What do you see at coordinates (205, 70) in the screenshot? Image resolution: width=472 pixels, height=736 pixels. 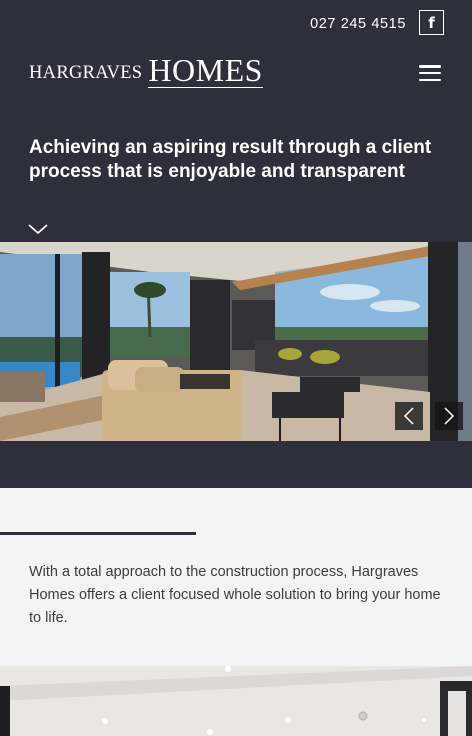 I see `logo-word-homes: HOMES` at bounding box center [205, 70].